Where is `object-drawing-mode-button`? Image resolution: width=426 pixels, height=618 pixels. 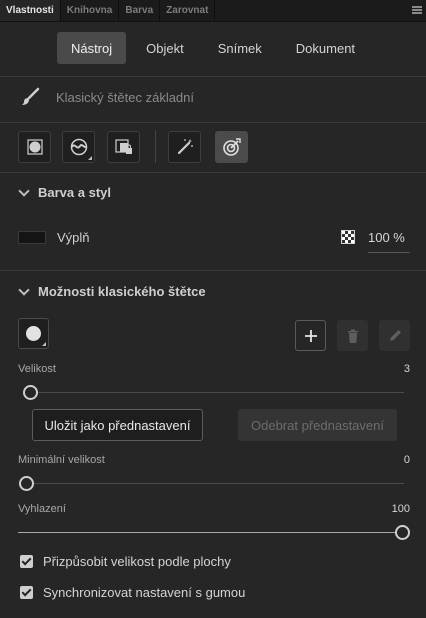
object-drawing-mode-button is located at coordinates (34, 147).